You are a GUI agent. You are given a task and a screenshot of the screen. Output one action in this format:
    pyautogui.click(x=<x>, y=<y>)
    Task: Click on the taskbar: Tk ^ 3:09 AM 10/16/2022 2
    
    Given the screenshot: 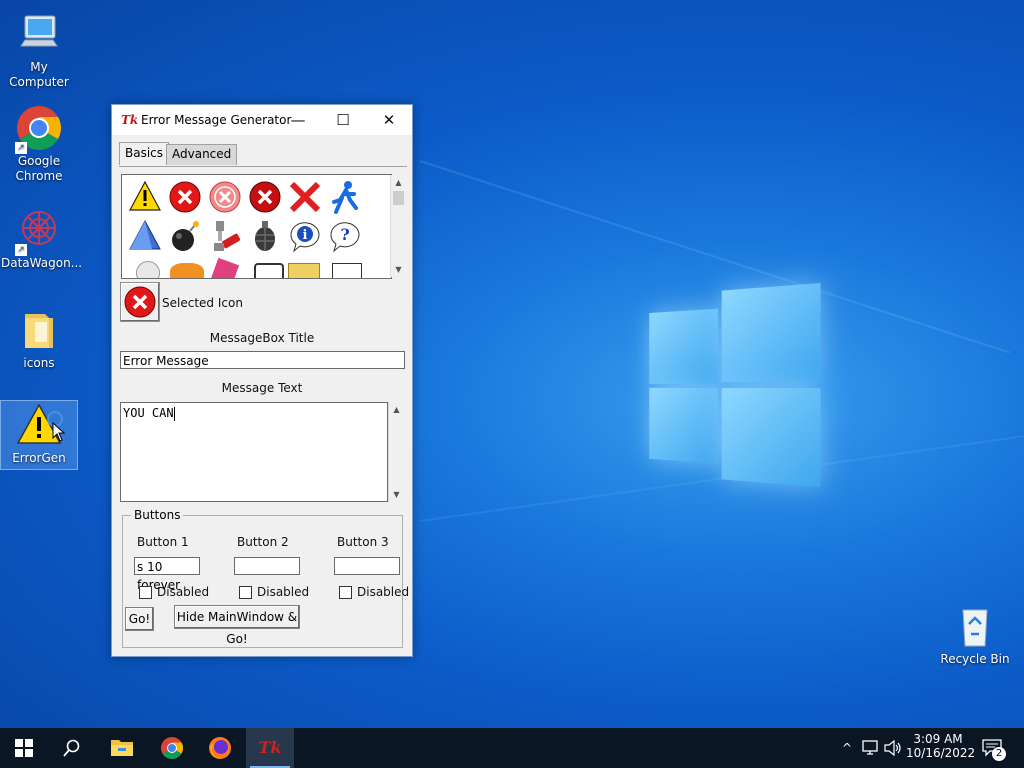 What is the action you would take?
    pyautogui.click(x=512, y=748)
    